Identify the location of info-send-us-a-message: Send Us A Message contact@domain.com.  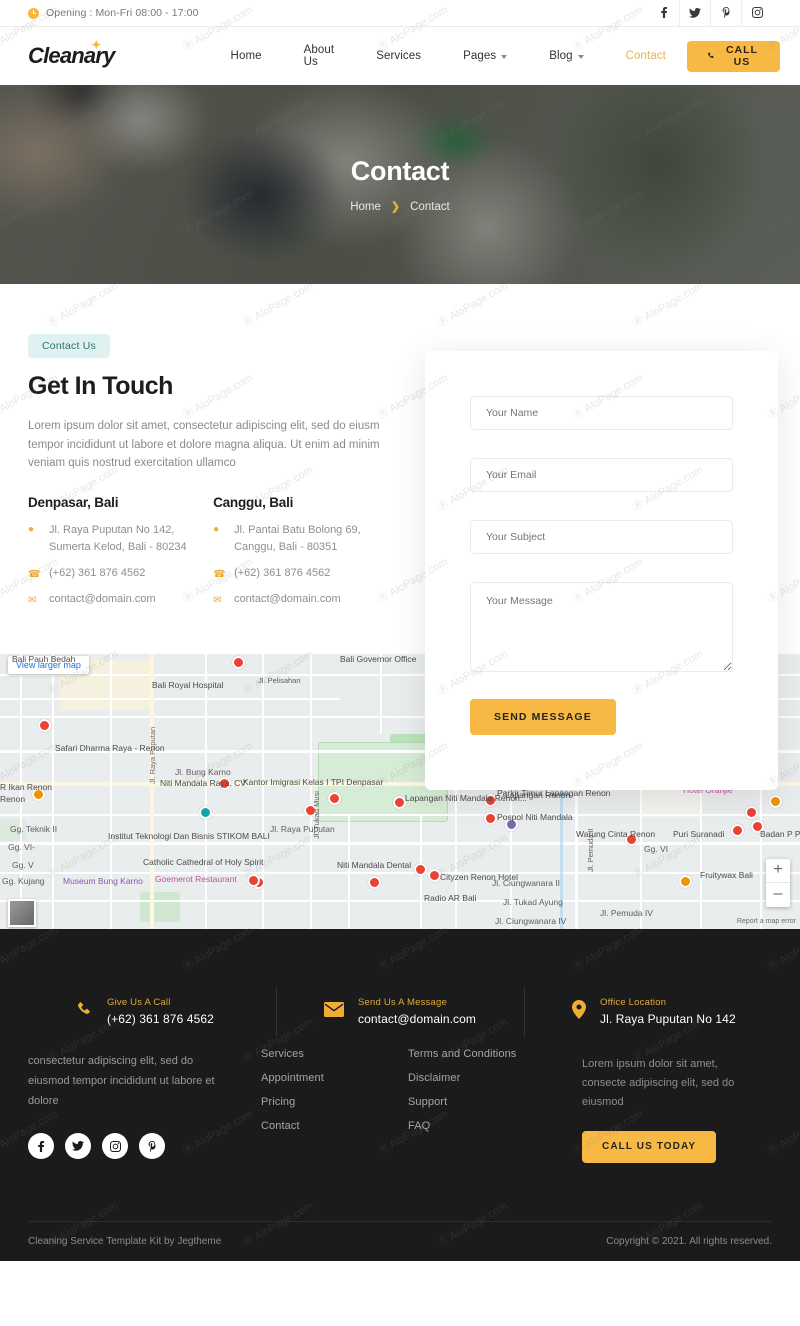
(400, 1011).